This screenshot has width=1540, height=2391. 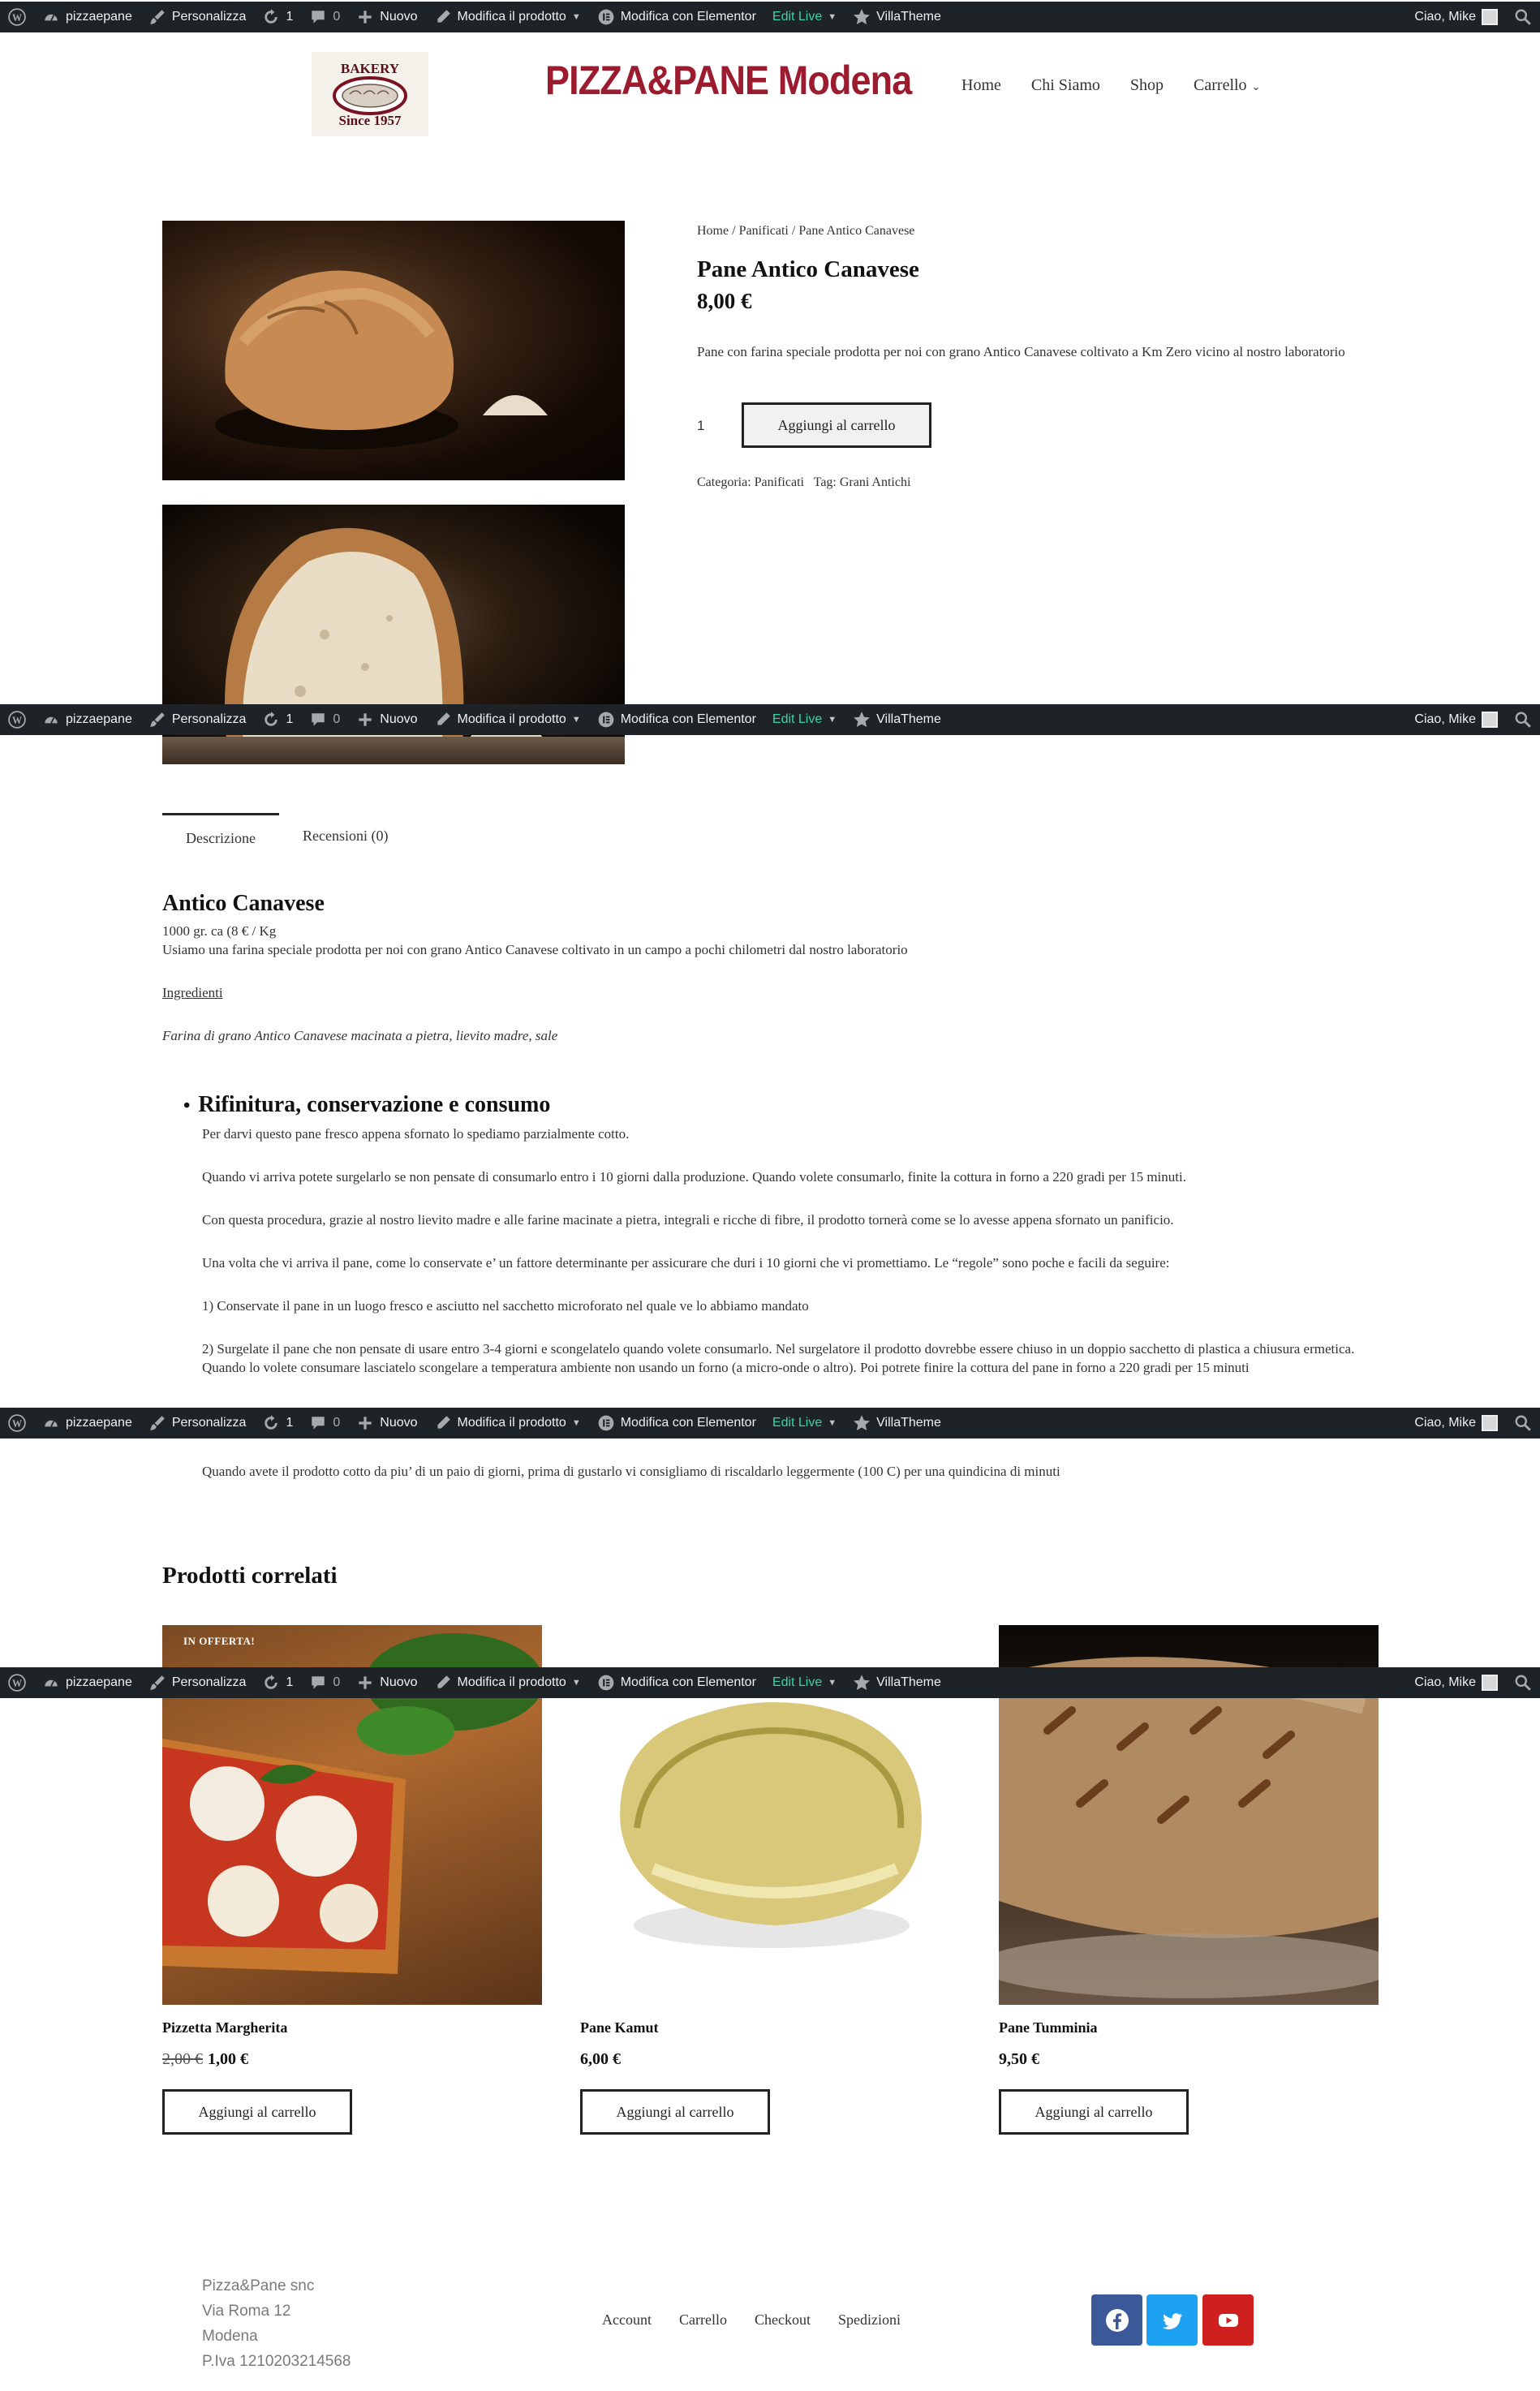 What do you see at coordinates (192, 993) in the screenshot?
I see `ingredients-link: Ingredienti` at bounding box center [192, 993].